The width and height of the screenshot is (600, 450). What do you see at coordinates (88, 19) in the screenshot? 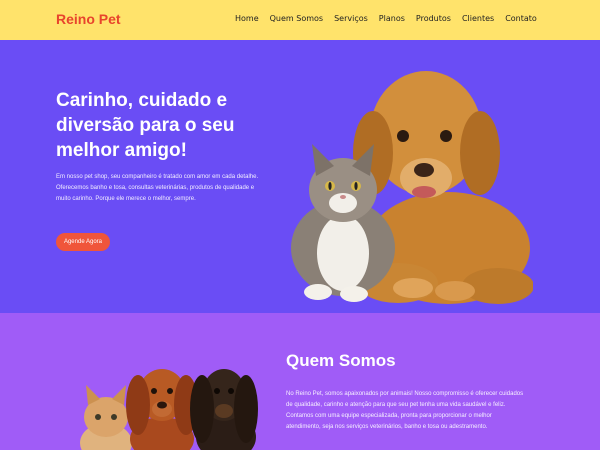
I see `site-logo: Reino Pet` at bounding box center [88, 19].